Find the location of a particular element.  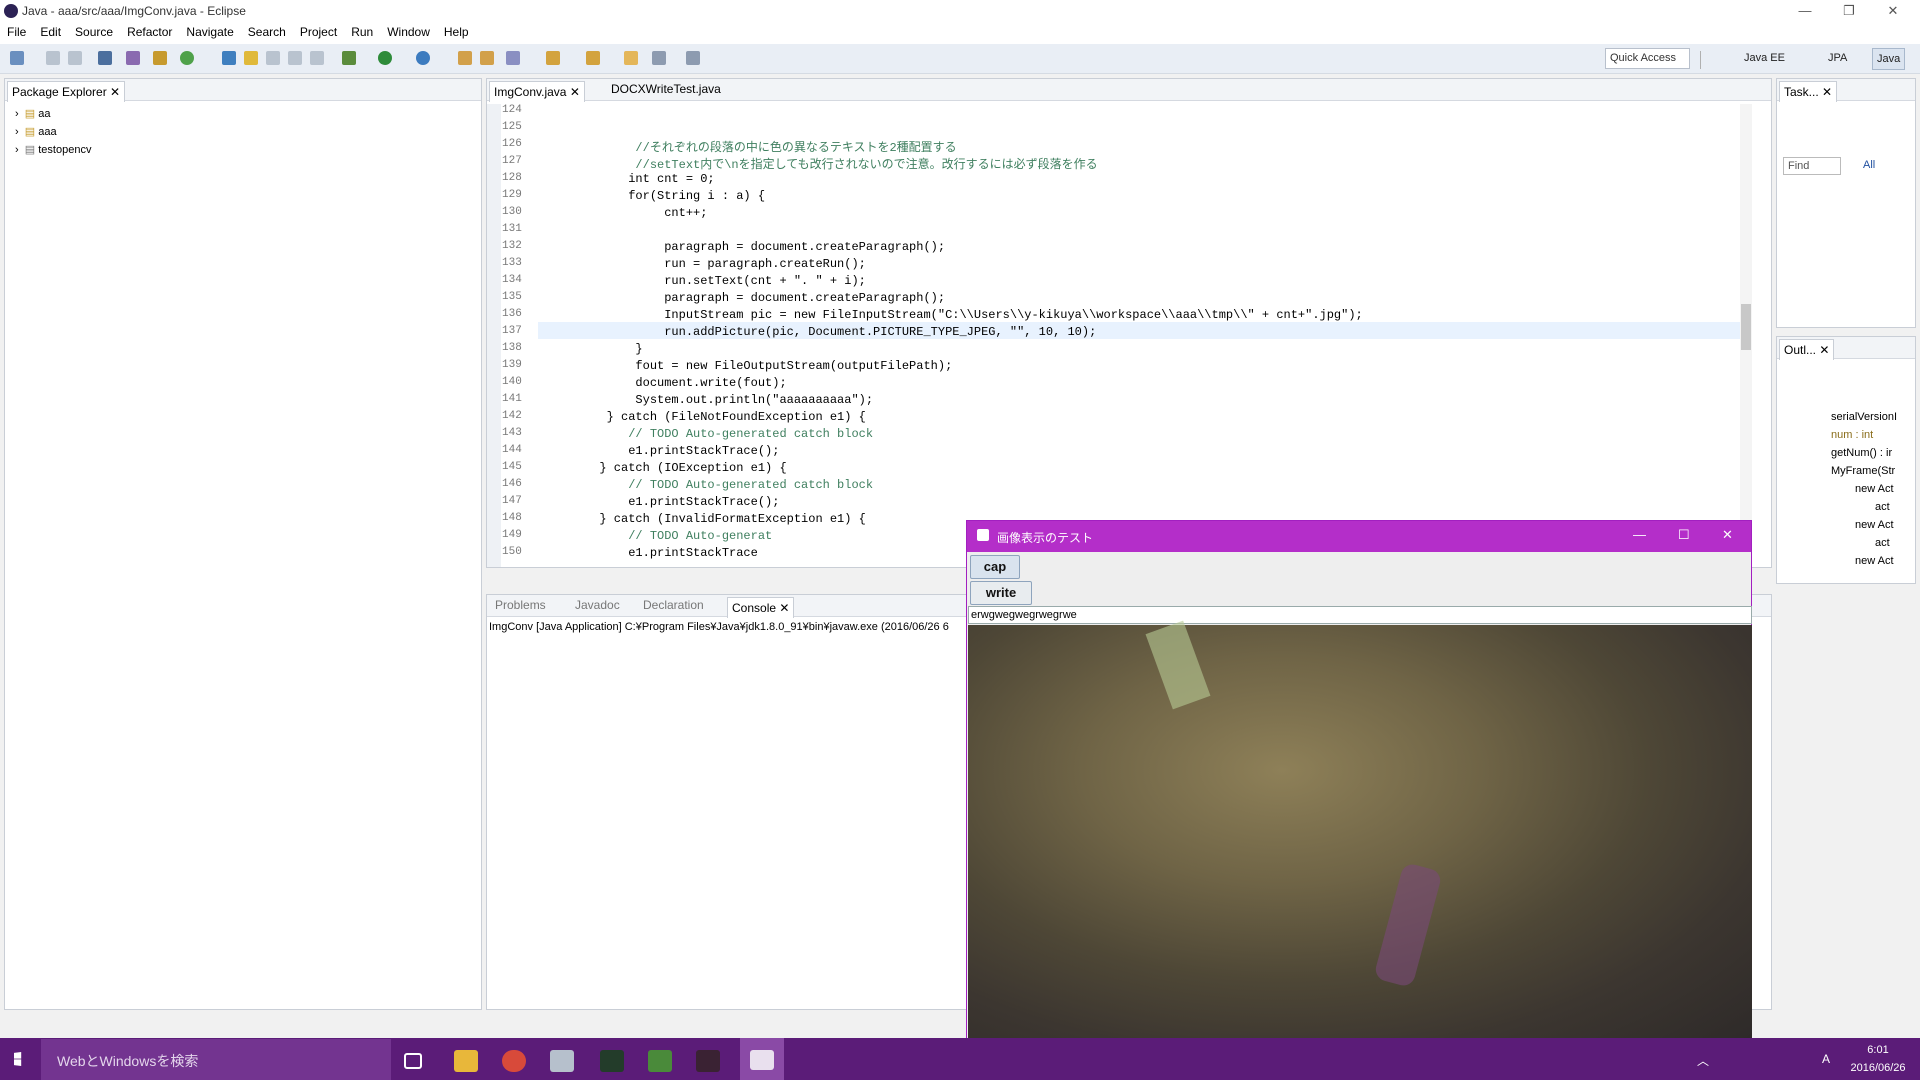

format-icon is located at coordinates (273, 58).